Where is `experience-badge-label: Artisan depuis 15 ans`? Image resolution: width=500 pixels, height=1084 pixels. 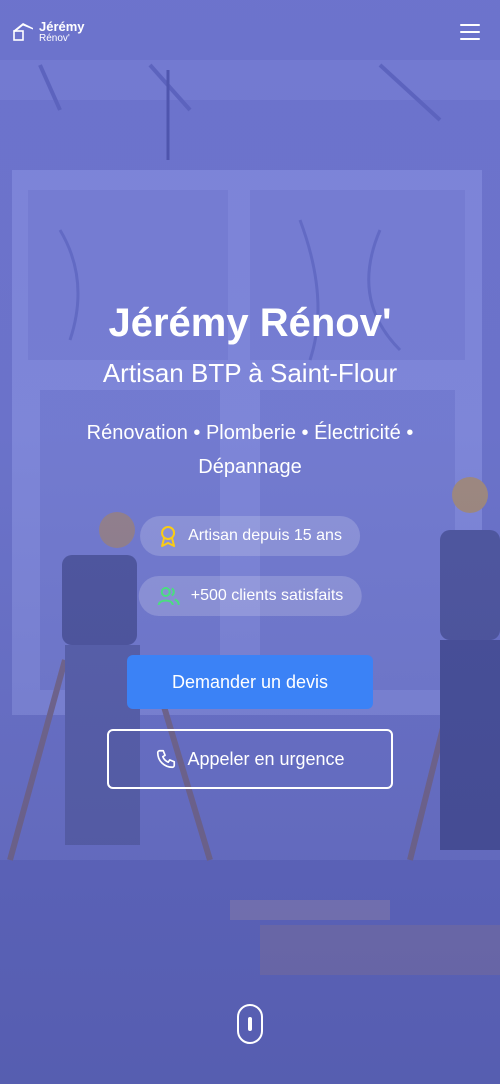
experience-badge-label: Artisan depuis 15 ans is located at coordinates (265, 535).